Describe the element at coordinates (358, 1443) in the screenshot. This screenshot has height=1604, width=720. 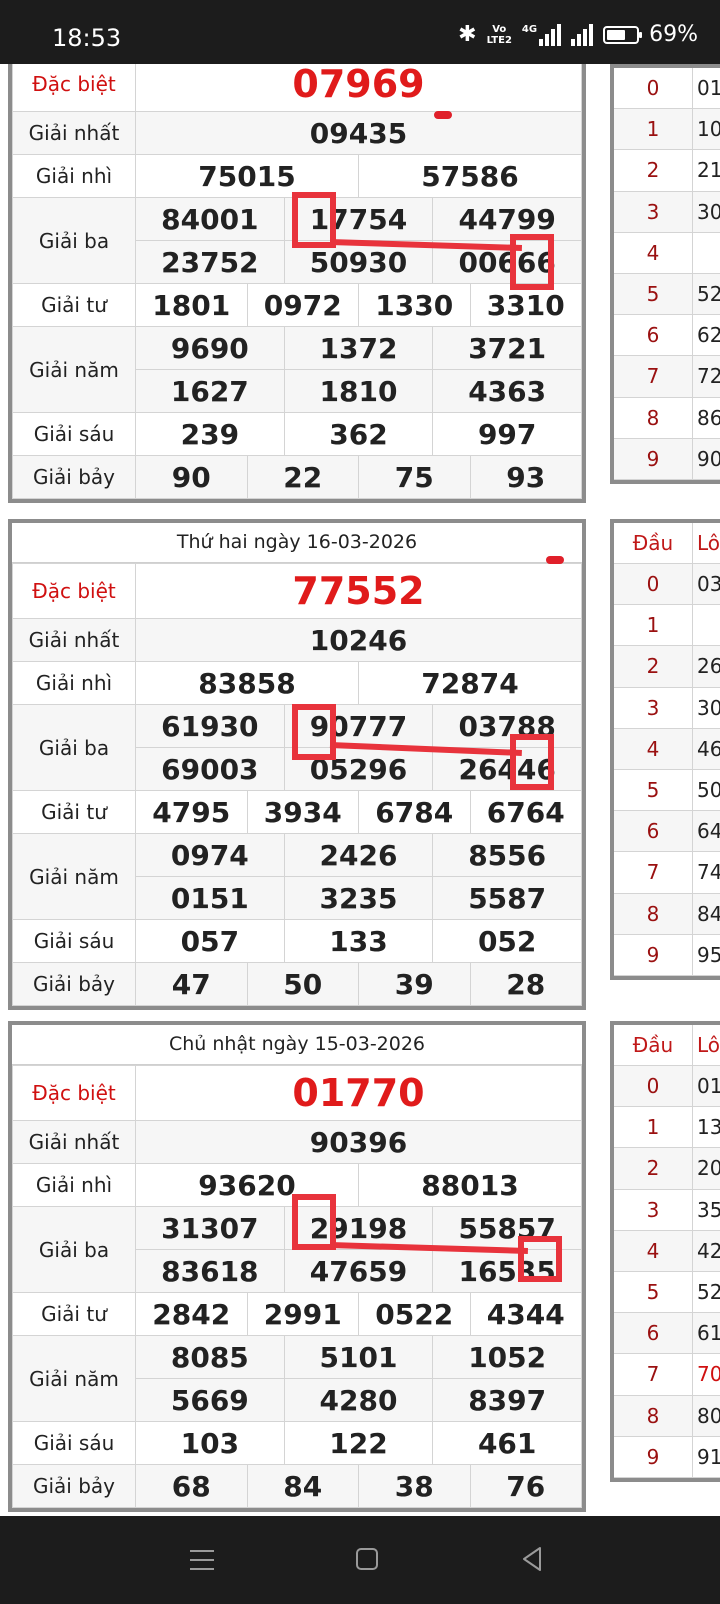
I see `prize-number: 122` at that location.